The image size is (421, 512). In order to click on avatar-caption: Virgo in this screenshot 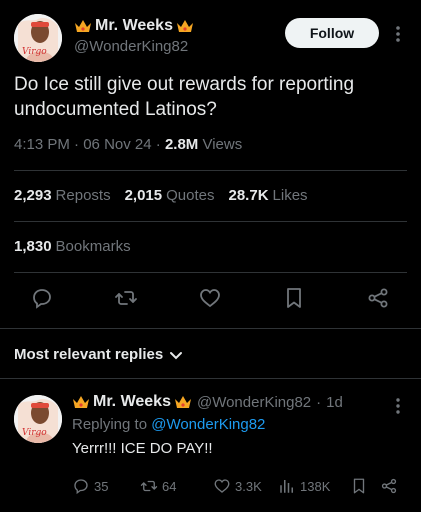, I will do `click(34, 52)`.